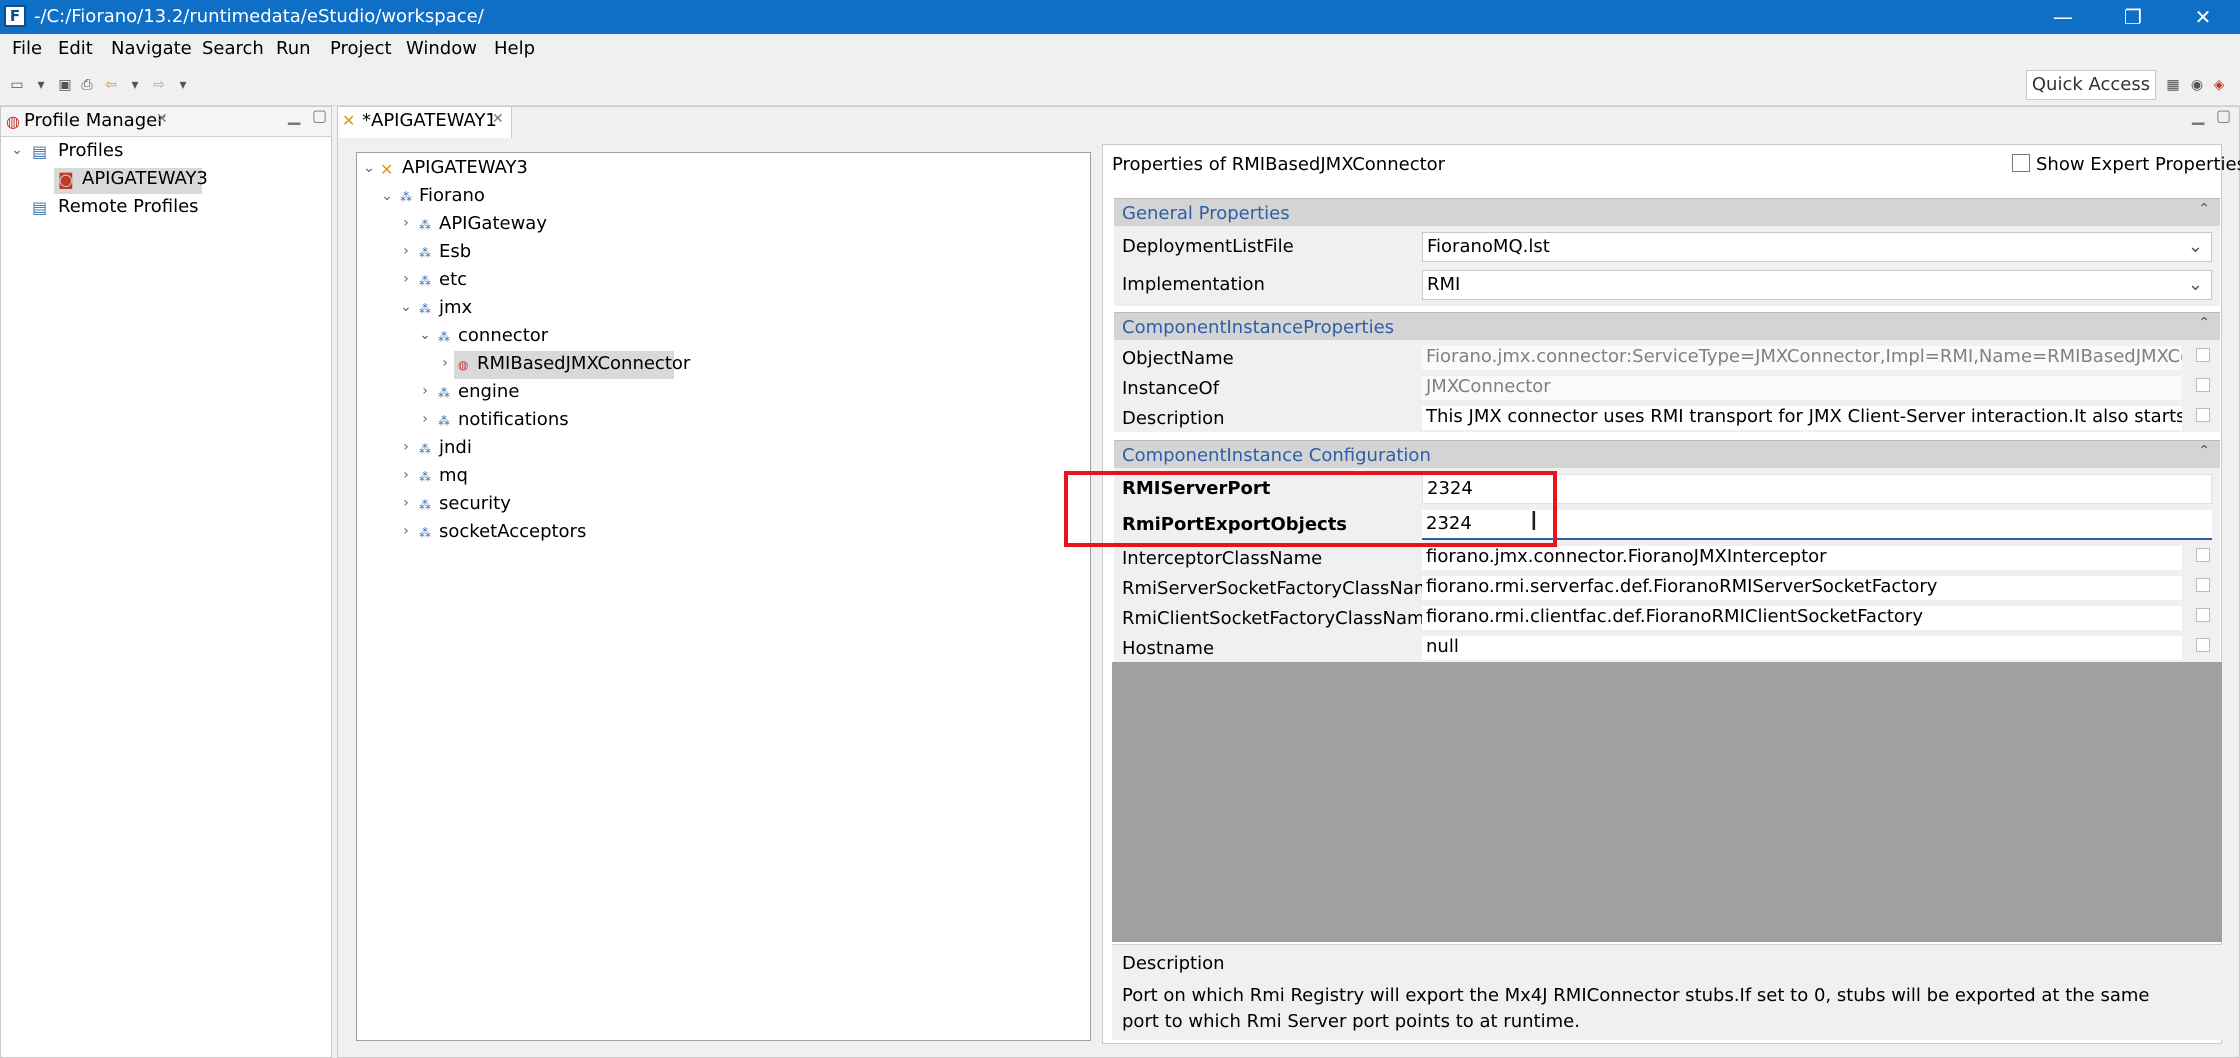 This screenshot has height=1058, width=2240. What do you see at coordinates (2133, 17) in the screenshot?
I see `restore-button: ❐` at bounding box center [2133, 17].